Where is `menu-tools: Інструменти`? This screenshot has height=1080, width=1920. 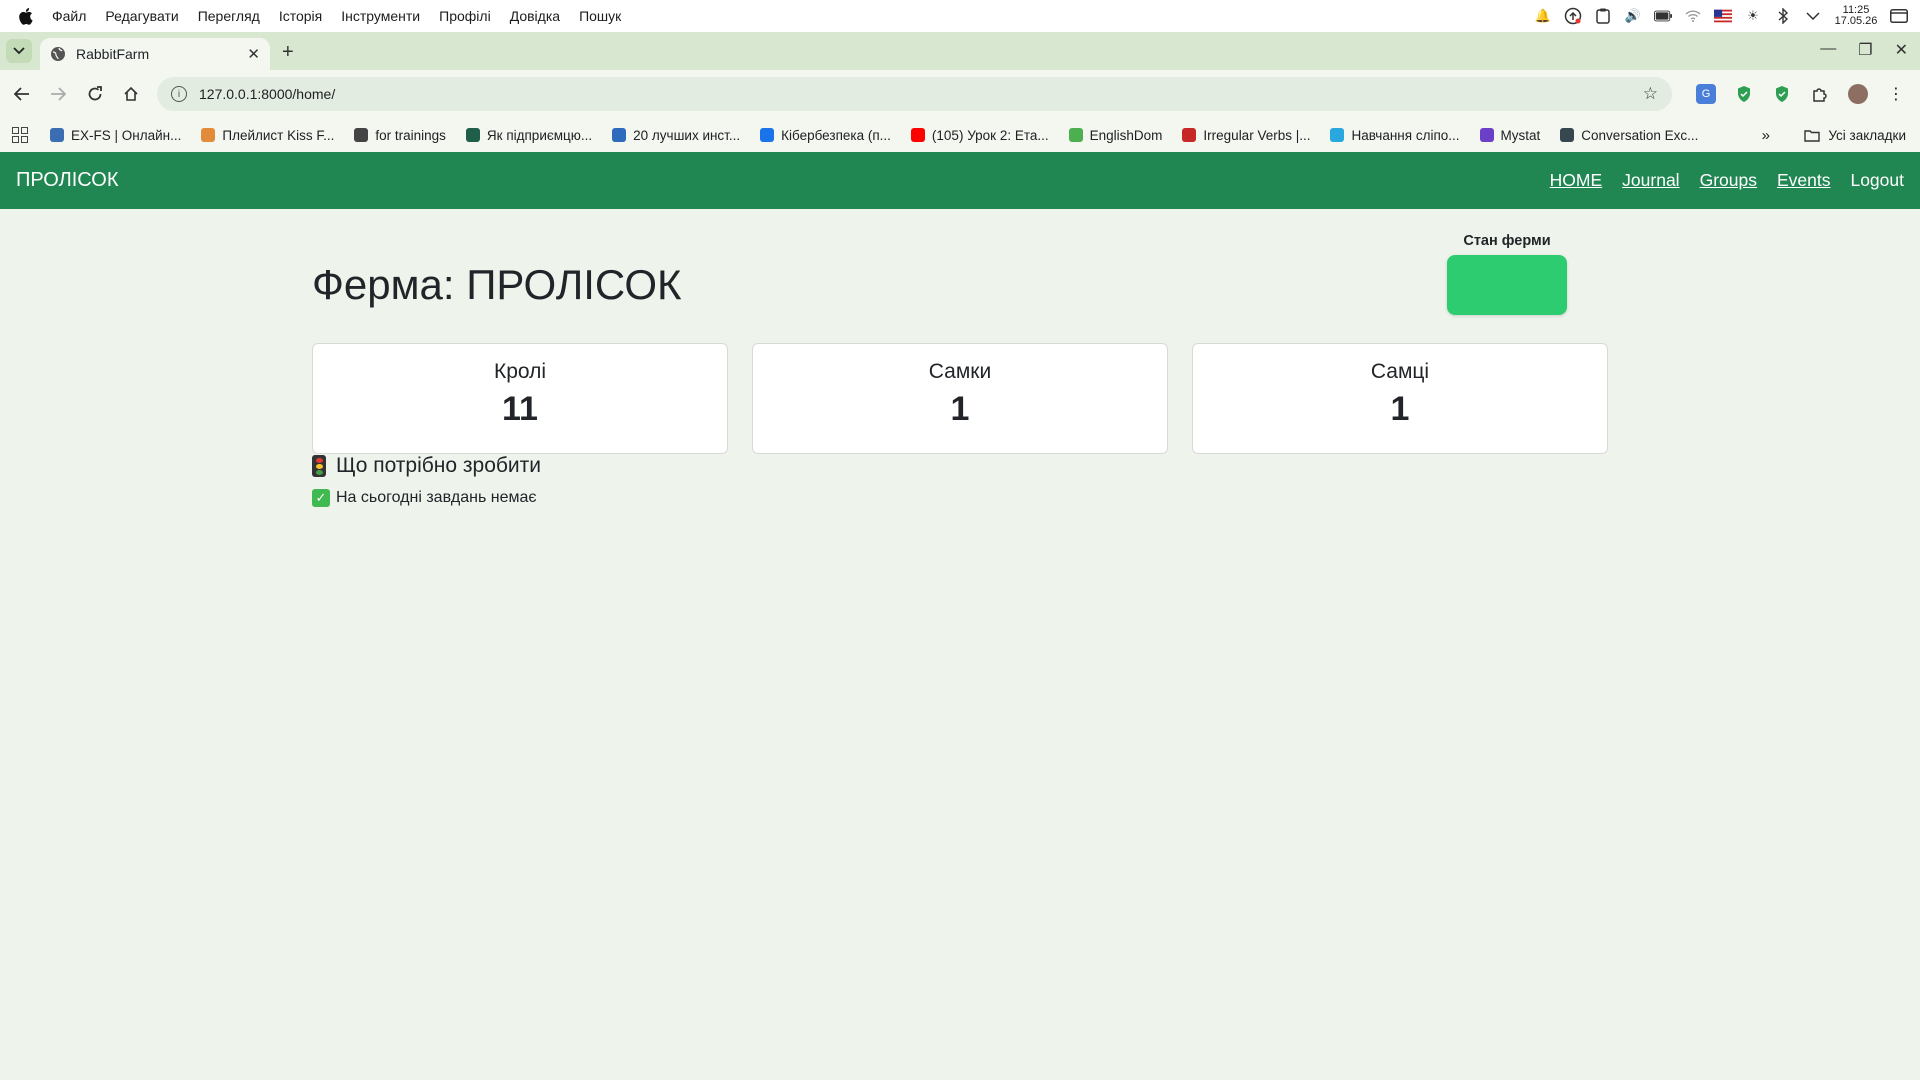
menu-tools: Інструменти is located at coordinates (380, 16).